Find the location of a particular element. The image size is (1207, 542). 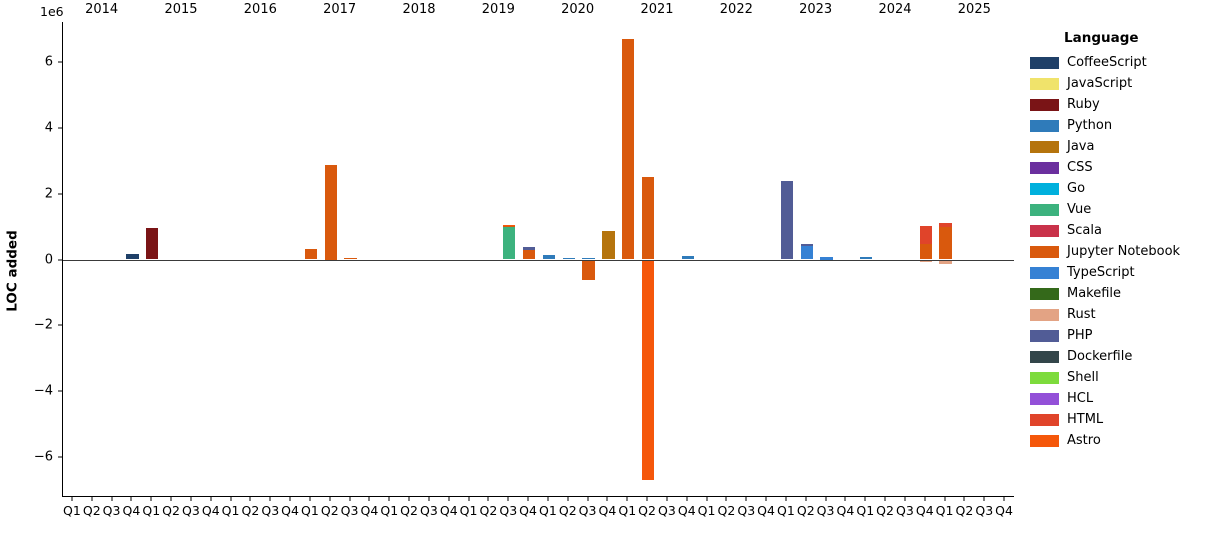

legend-item: Jupyter Notebook is located at coordinates (1117, 251).